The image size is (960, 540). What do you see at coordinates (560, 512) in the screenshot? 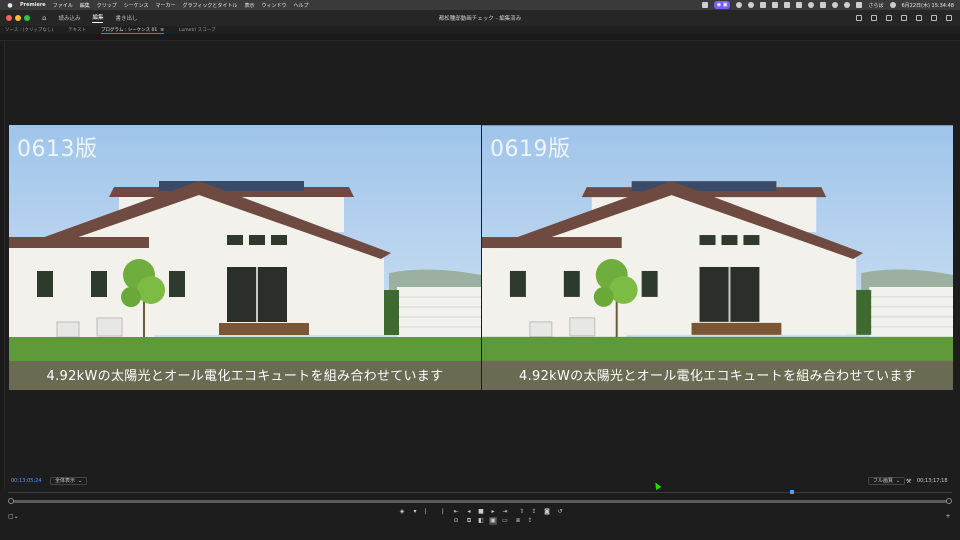
I see `undo-icon: ↺` at bounding box center [560, 512].